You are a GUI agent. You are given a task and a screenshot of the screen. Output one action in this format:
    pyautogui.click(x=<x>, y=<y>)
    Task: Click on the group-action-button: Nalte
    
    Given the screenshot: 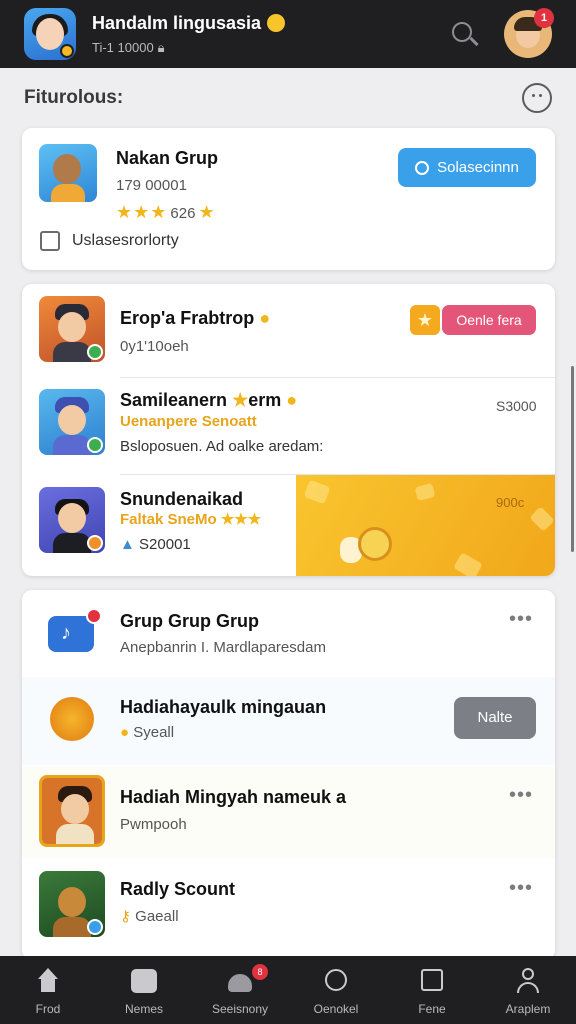 What is the action you would take?
    pyautogui.click(x=495, y=718)
    